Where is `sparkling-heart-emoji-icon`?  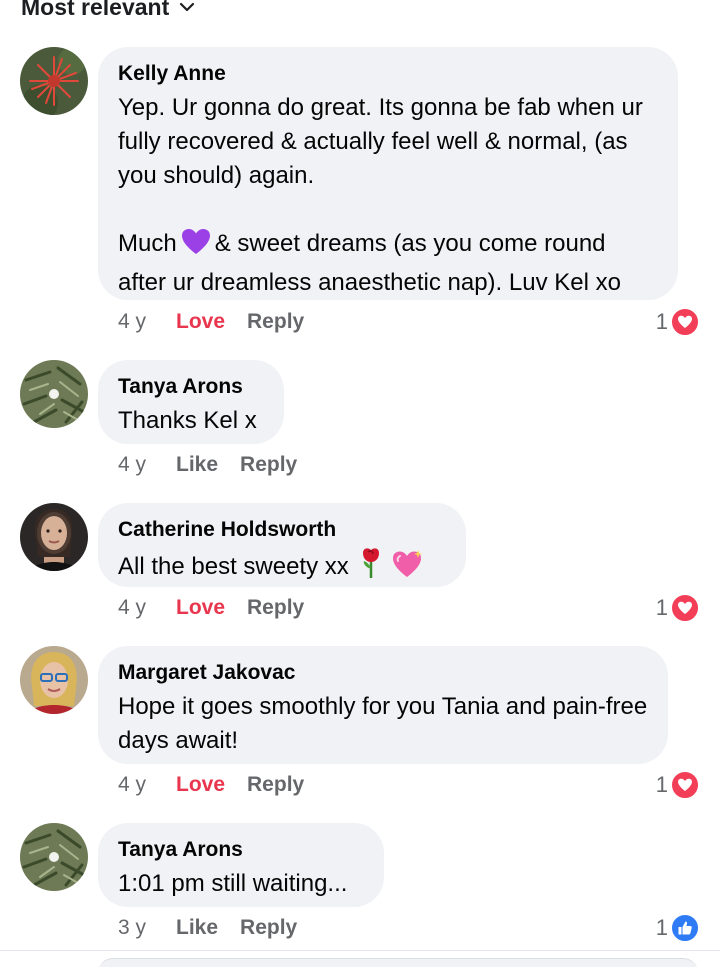
sparkling-heart-emoji-icon is located at coordinates (407, 569).